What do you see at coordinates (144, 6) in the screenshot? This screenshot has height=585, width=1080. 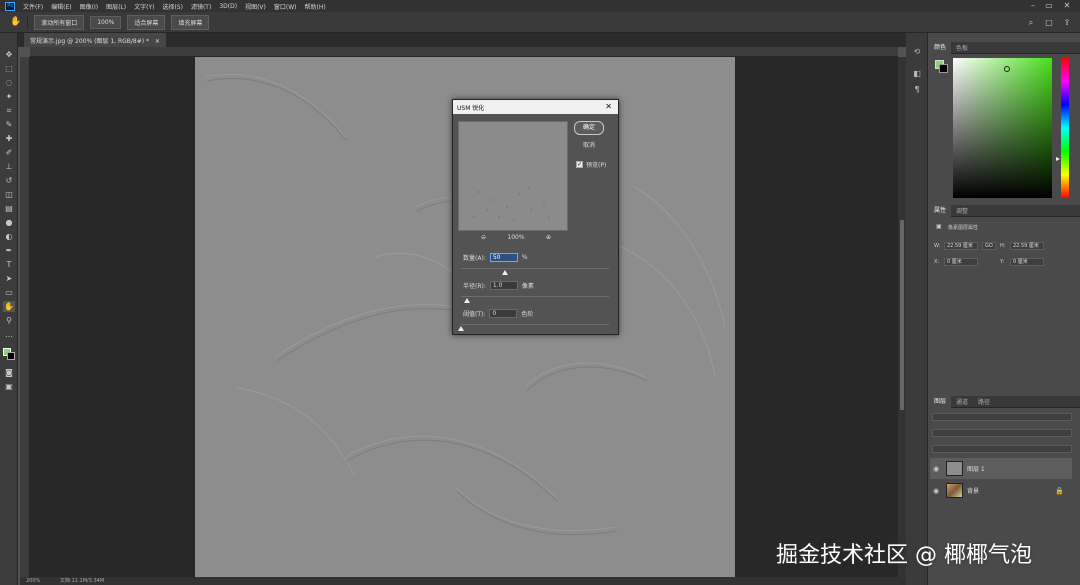 I see `menu-type: 文字(Y)` at bounding box center [144, 6].